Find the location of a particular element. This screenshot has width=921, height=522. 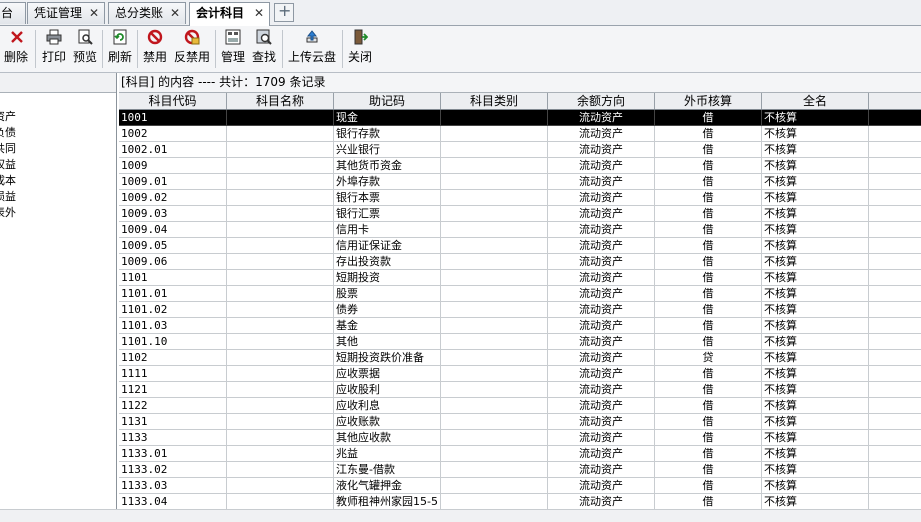

column-header-category: 科目类别 is located at coordinates (494, 101).